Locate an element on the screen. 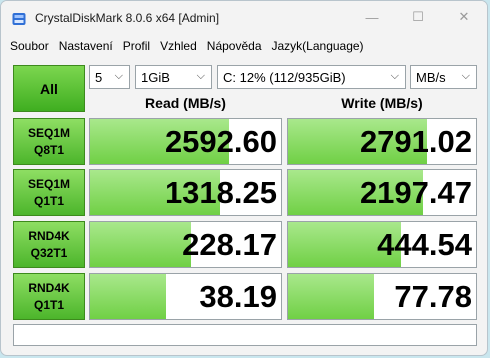 The height and width of the screenshot is (358, 490). close-button: ✕ is located at coordinates (464, 17).